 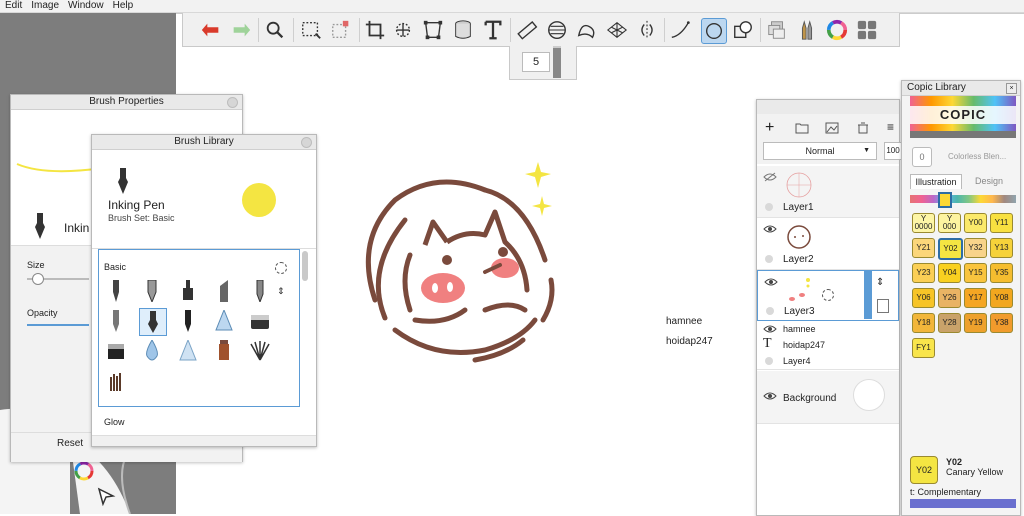 What do you see at coordinates (880, 282) in the screenshot?
I see `layer-move-icon: ⇕` at bounding box center [880, 282].